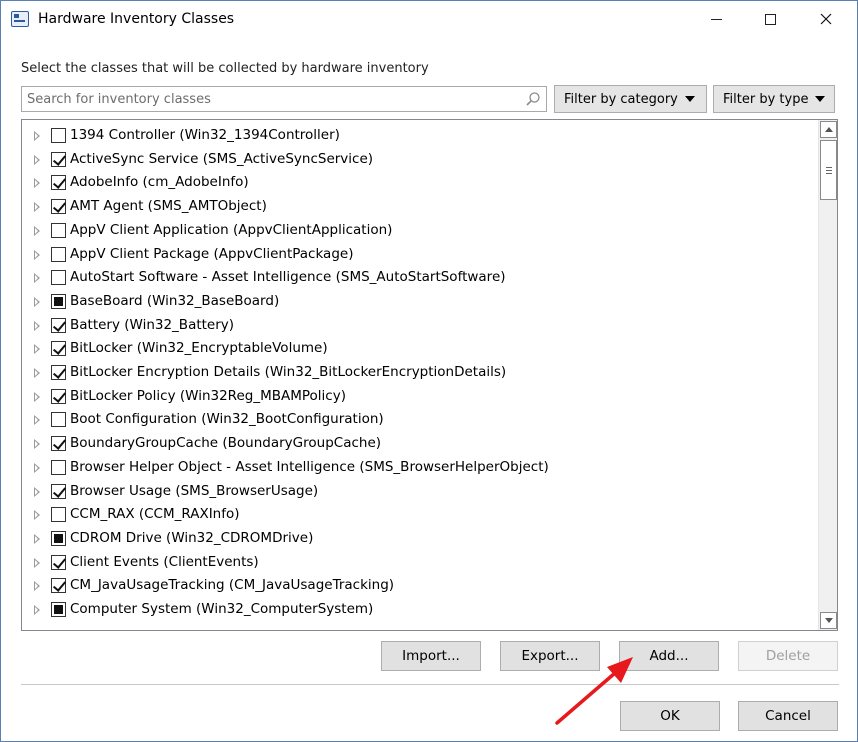  What do you see at coordinates (766, 99) in the screenshot?
I see `filter-by-type-label: Filter by type` at bounding box center [766, 99].